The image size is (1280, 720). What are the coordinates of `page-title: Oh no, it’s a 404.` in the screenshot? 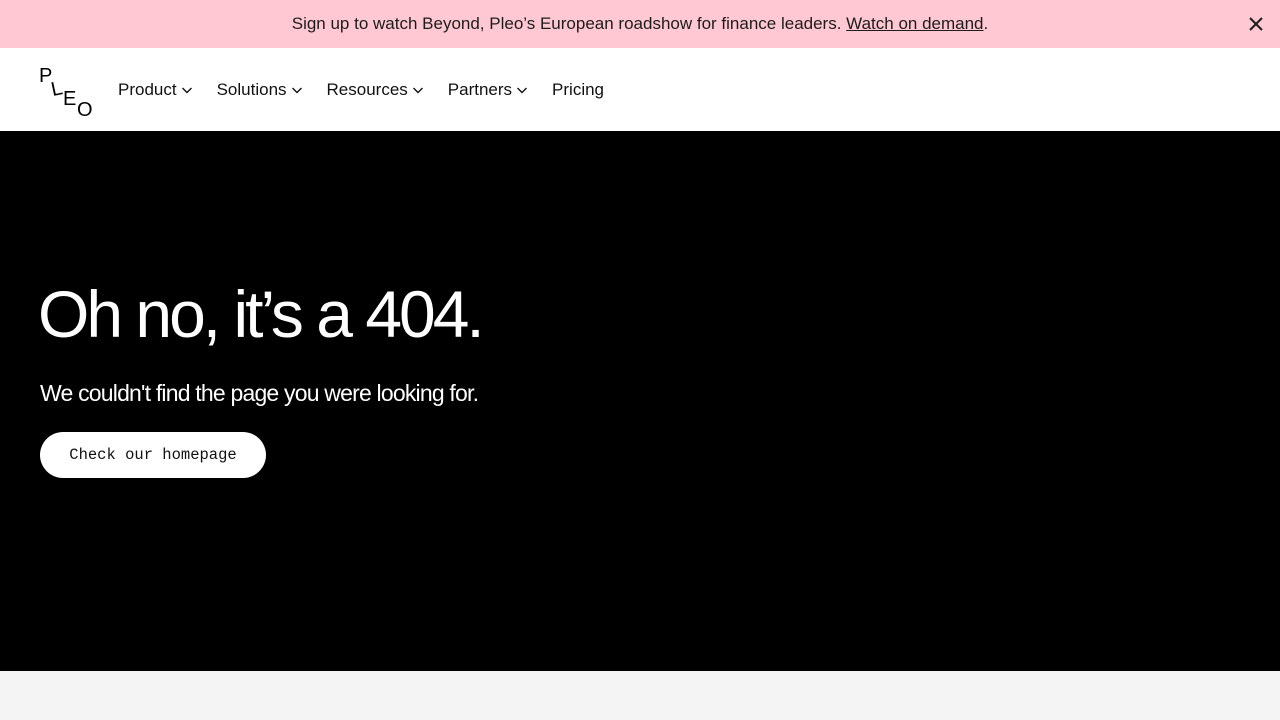 It's located at (261, 314).